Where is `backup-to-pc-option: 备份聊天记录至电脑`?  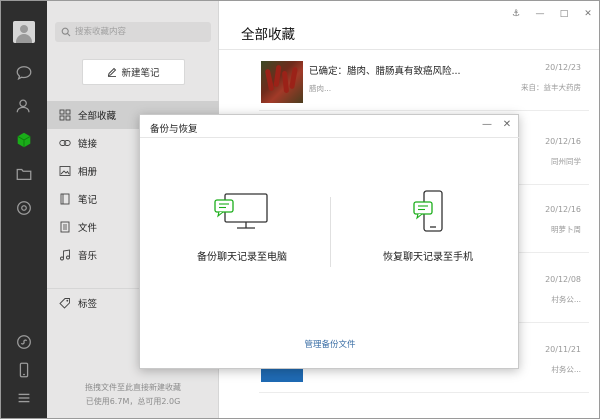
backup-to-pc-option: 备份聊天记录至电脑 is located at coordinates (242, 235).